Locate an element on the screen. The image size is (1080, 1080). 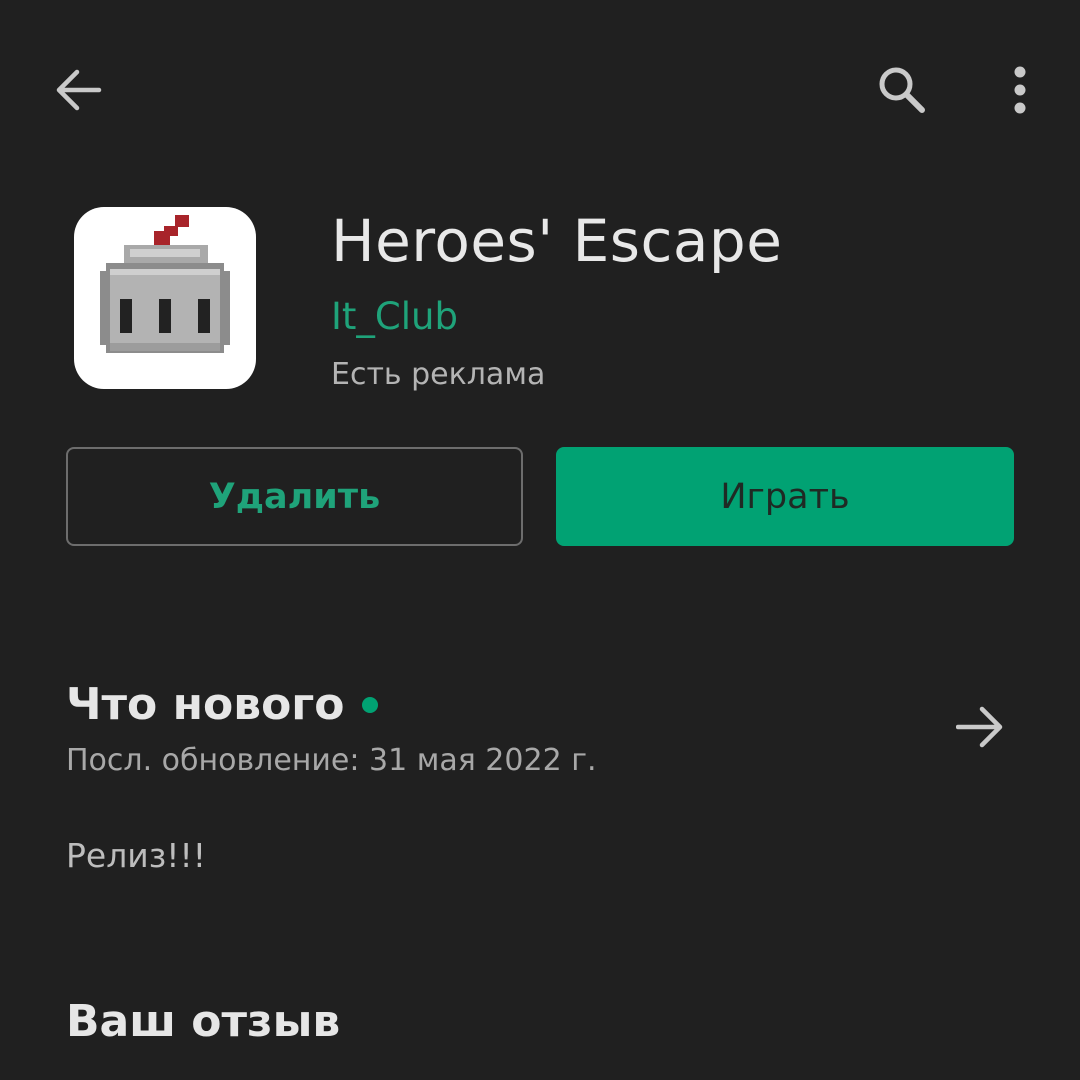
app-title: Heroes' Escape is located at coordinates (557, 241).